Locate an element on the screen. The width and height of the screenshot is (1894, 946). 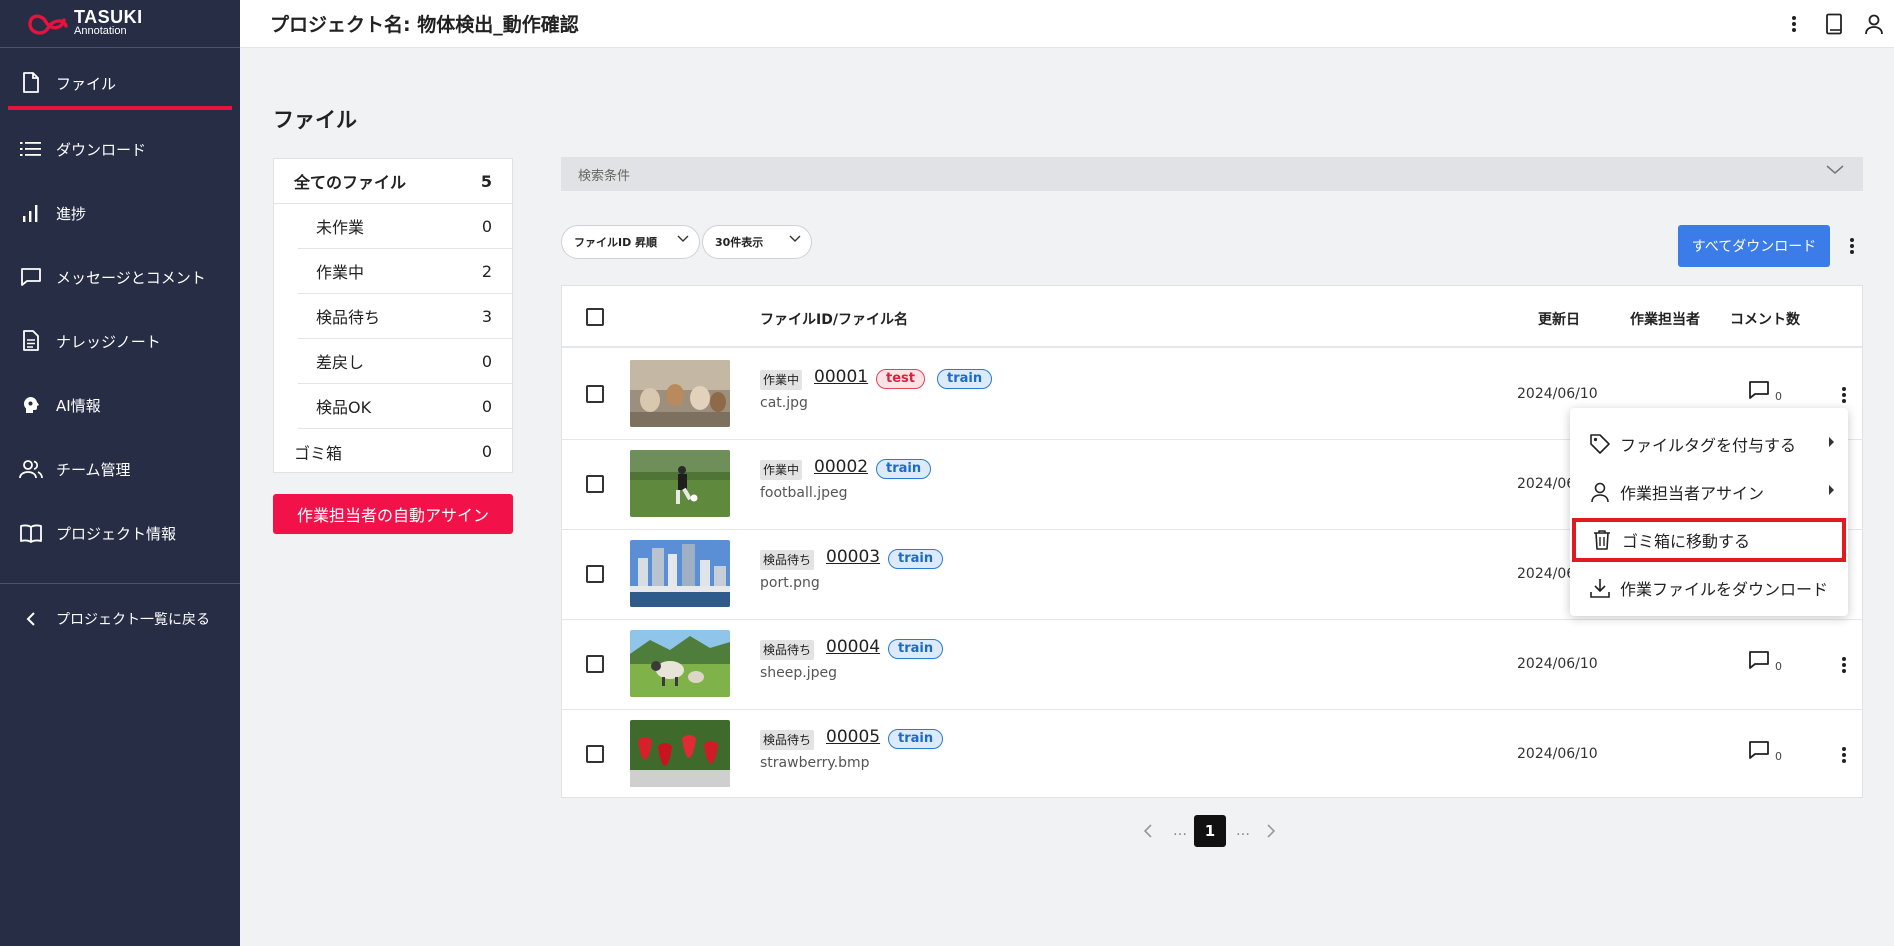
status-item-trash: ゴミ箱 0 is located at coordinates (393, 451).